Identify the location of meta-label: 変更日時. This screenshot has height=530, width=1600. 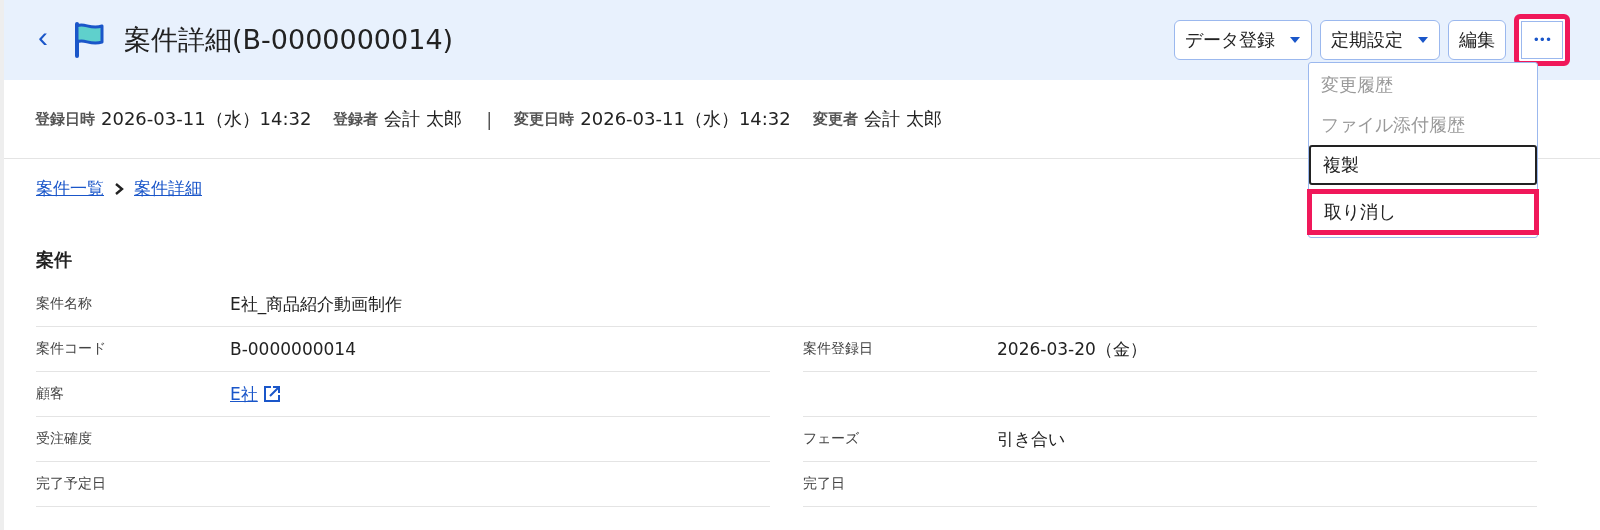
(544, 119).